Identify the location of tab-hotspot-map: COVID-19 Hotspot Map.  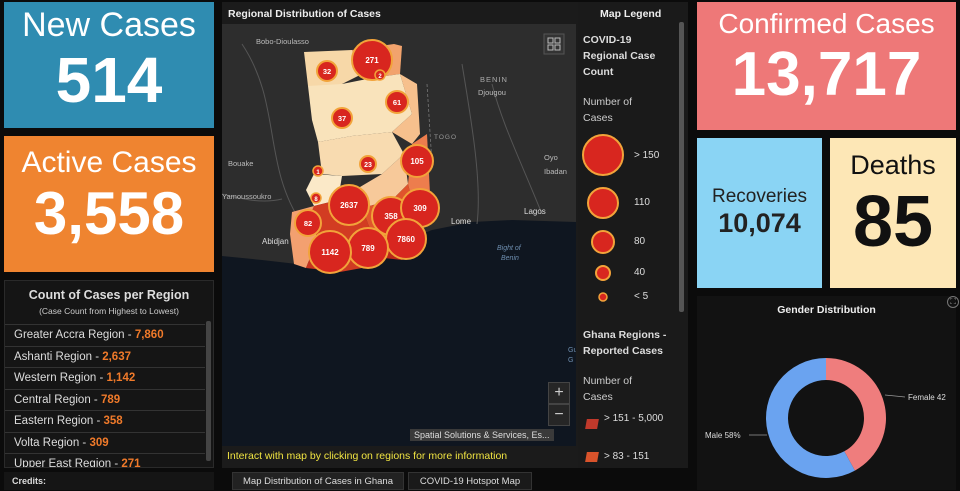
(470, 481).